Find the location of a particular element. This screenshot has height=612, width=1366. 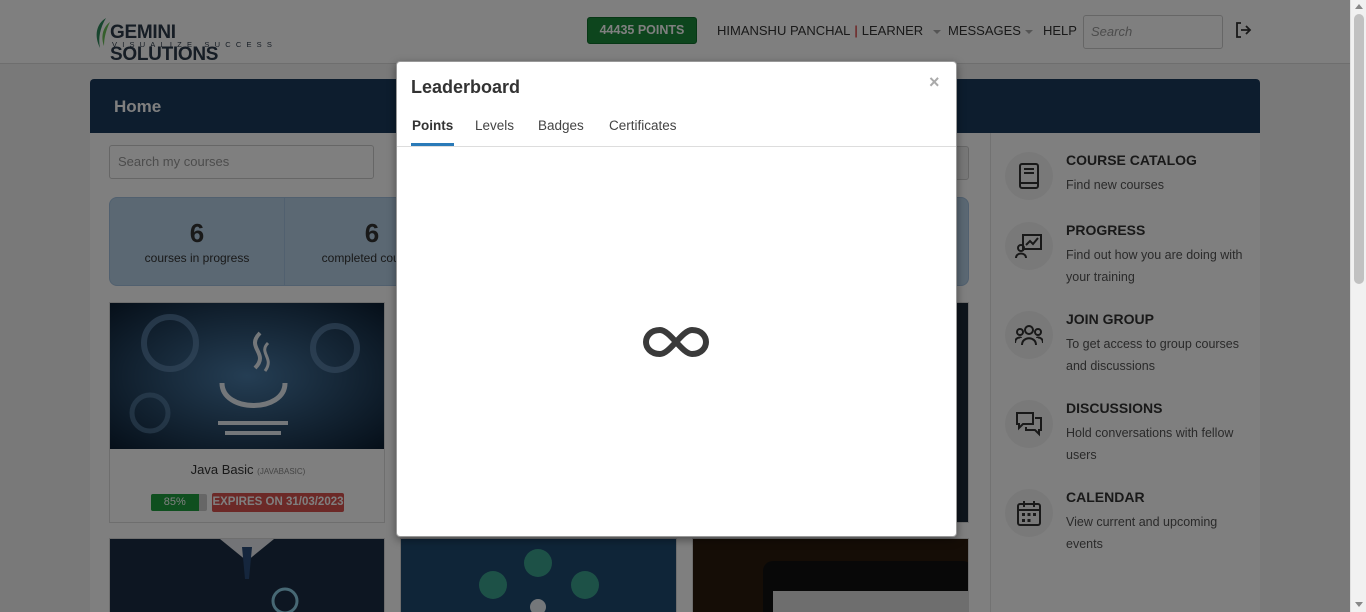

tab-points: Points is located at coordinates (433, 132).